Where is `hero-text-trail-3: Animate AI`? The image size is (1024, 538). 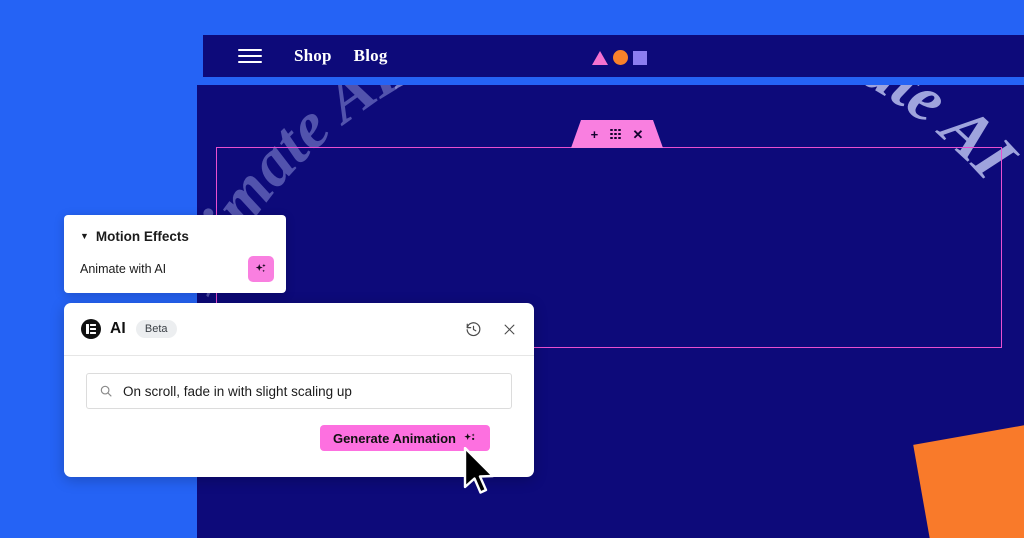 hero-text-trail-3: Animate AI is located at coordinates (867, 140).